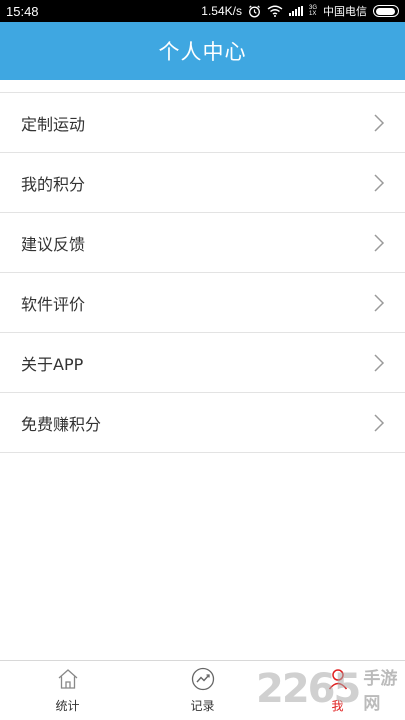 The height and width of the screenshot is (720, 405). Describe the element at coordinates (22, 11) in the screenshot. I see `status-time: 15:48` at that location.